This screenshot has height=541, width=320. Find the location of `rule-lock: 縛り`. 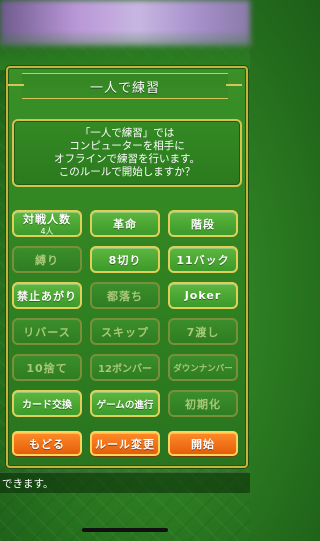

rule-lock: 縛り is located at coordinates (47, 259).